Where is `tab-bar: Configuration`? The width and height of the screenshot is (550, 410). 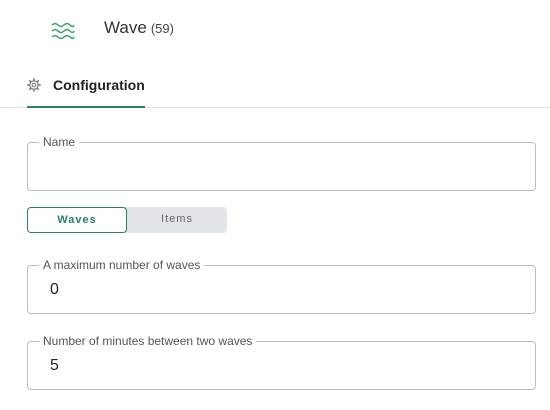
tab-bar: Configuration is located at coordinates (275, 87).